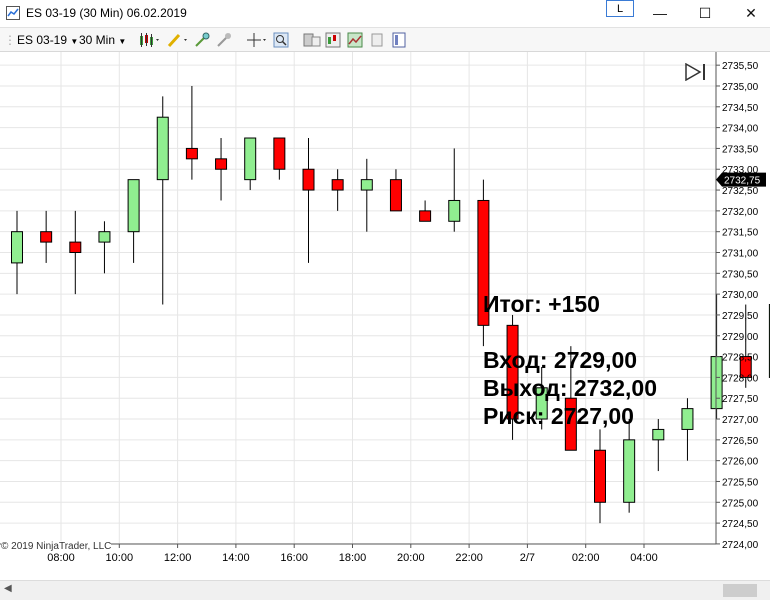 Image resolution: width=770 pixels, height=600 pixels. What do you see at coordinates (13, 13) in the screenshot?
I see `app-icon` at bounding box center [13, 13].